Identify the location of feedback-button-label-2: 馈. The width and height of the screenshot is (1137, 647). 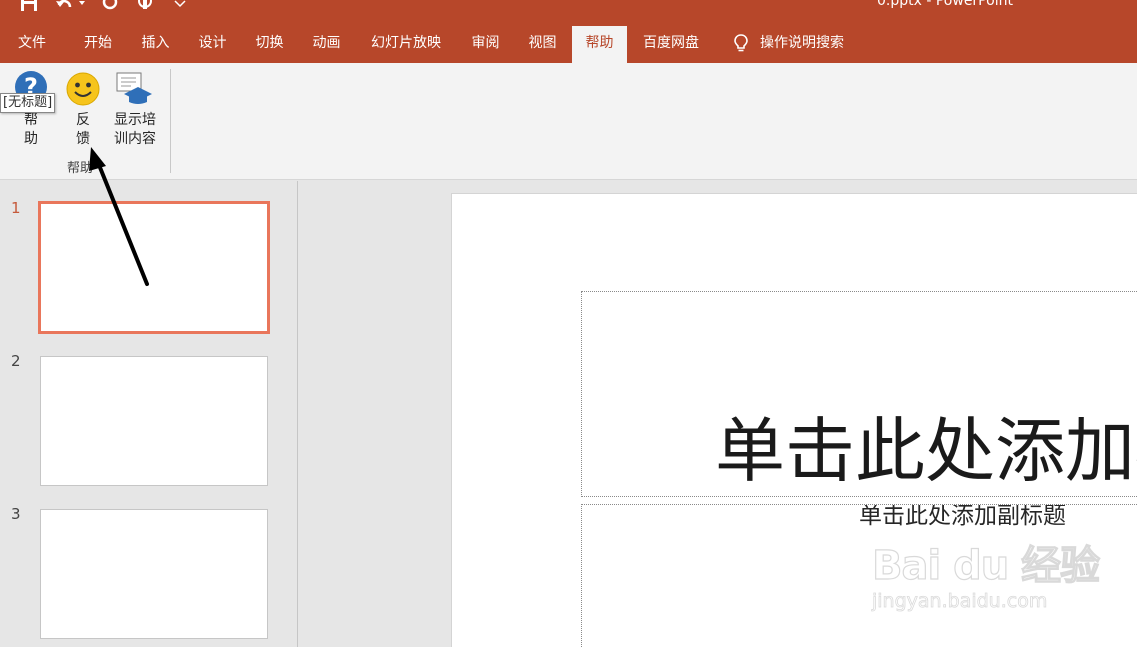
(83, 139).